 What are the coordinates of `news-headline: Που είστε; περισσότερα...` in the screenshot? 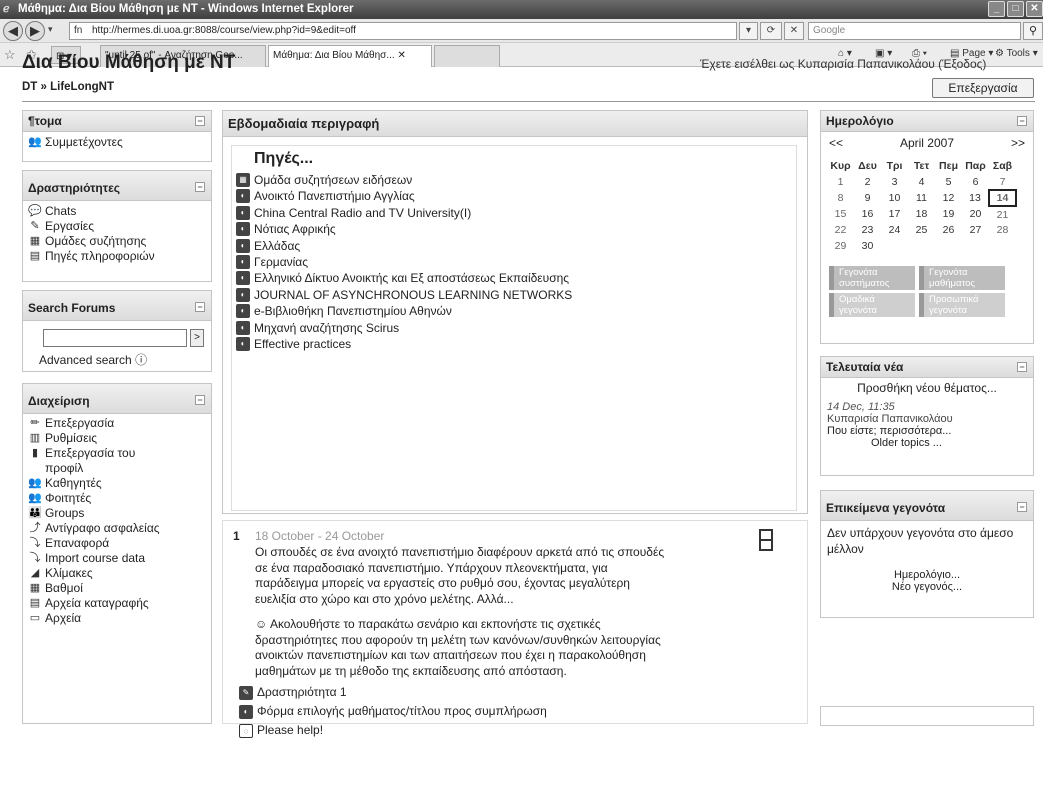 It's located at (927, 431).